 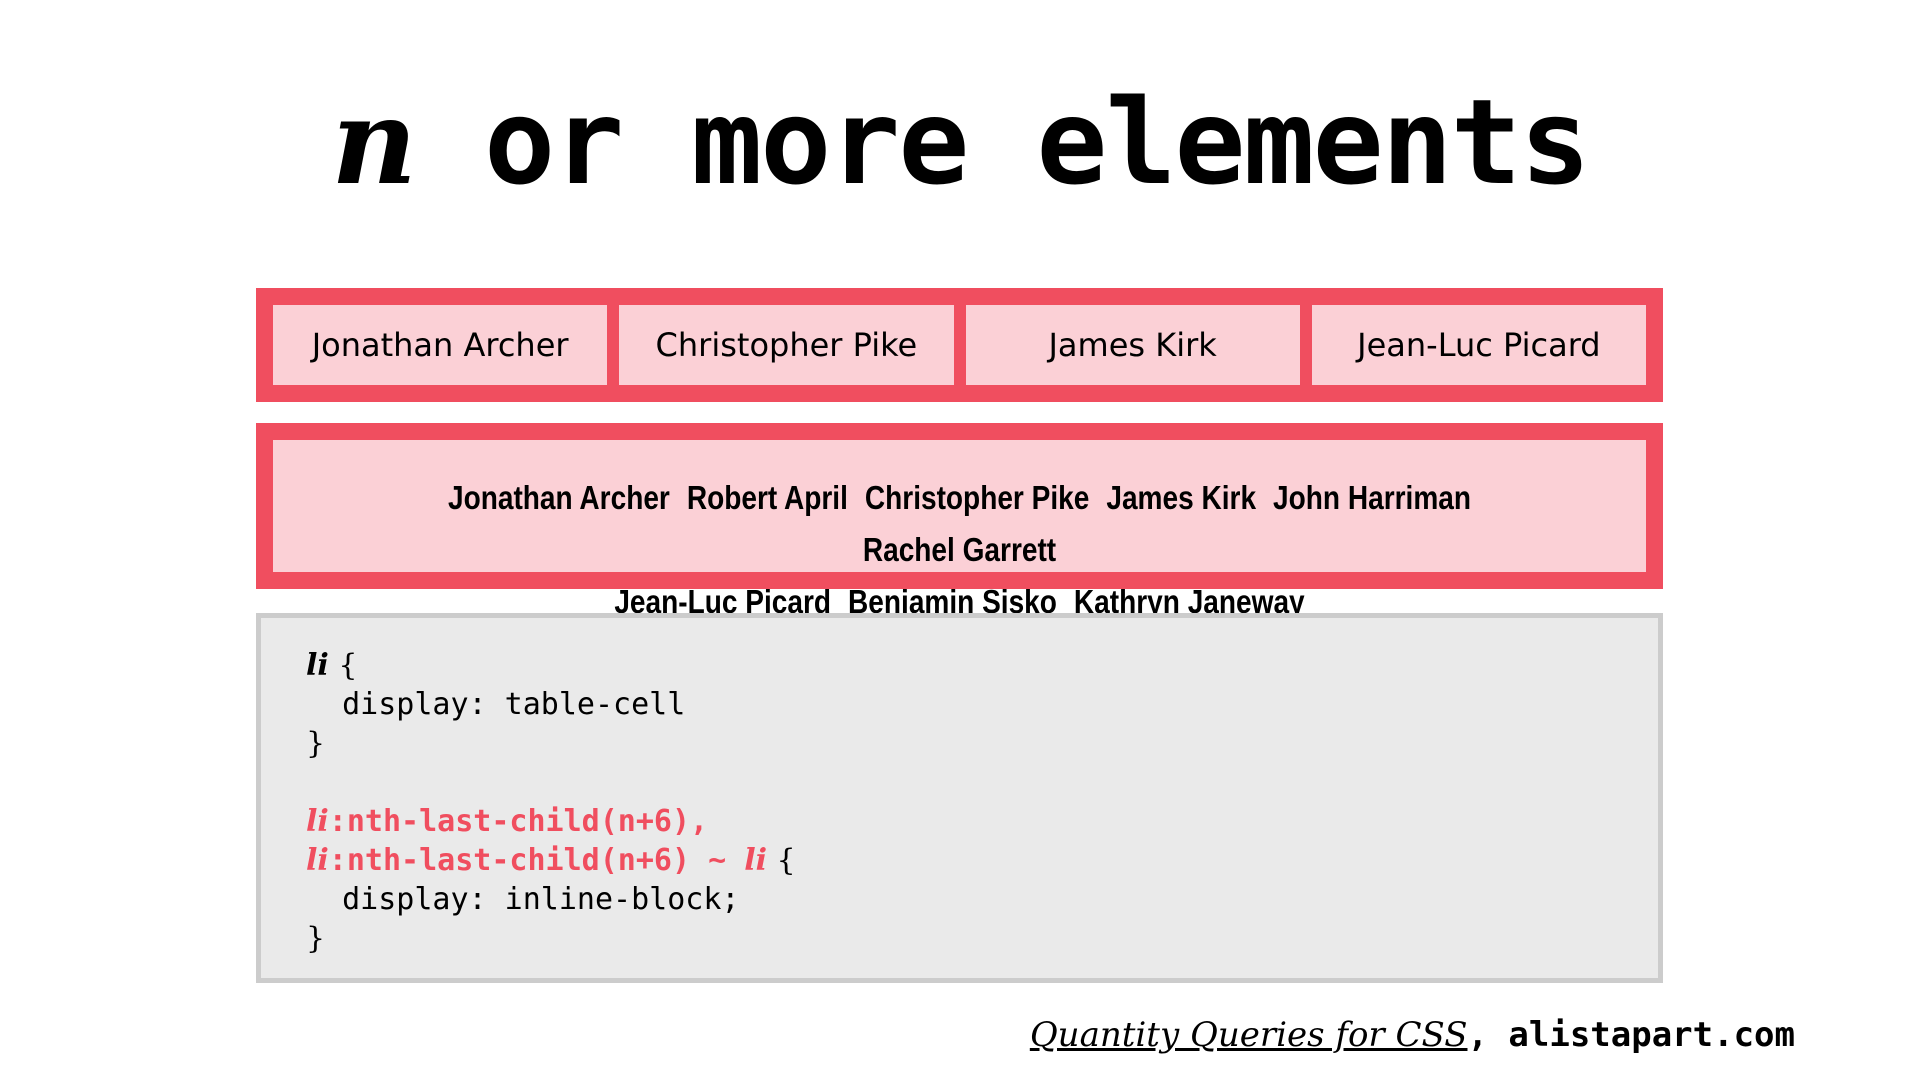 I want to click on slide-title: n or more elements, so click(x=960, y=142).